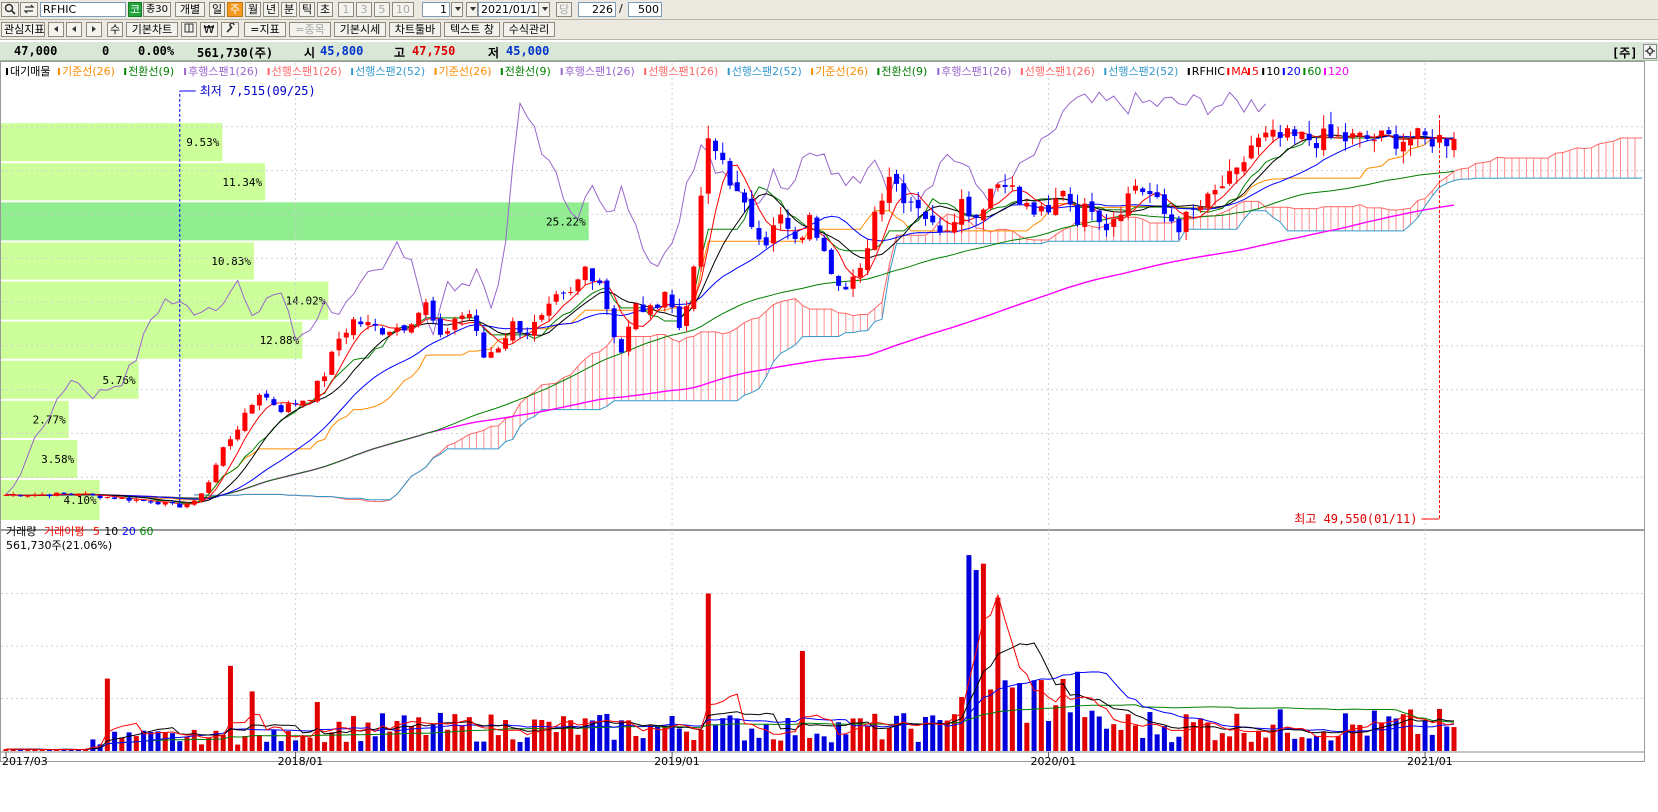 This screenshot has width=1658, height=812. What do you see at coordinates (307, 9) in the screenshot?
I see `period-button-5: 틱` at bounding box center [307, 9].